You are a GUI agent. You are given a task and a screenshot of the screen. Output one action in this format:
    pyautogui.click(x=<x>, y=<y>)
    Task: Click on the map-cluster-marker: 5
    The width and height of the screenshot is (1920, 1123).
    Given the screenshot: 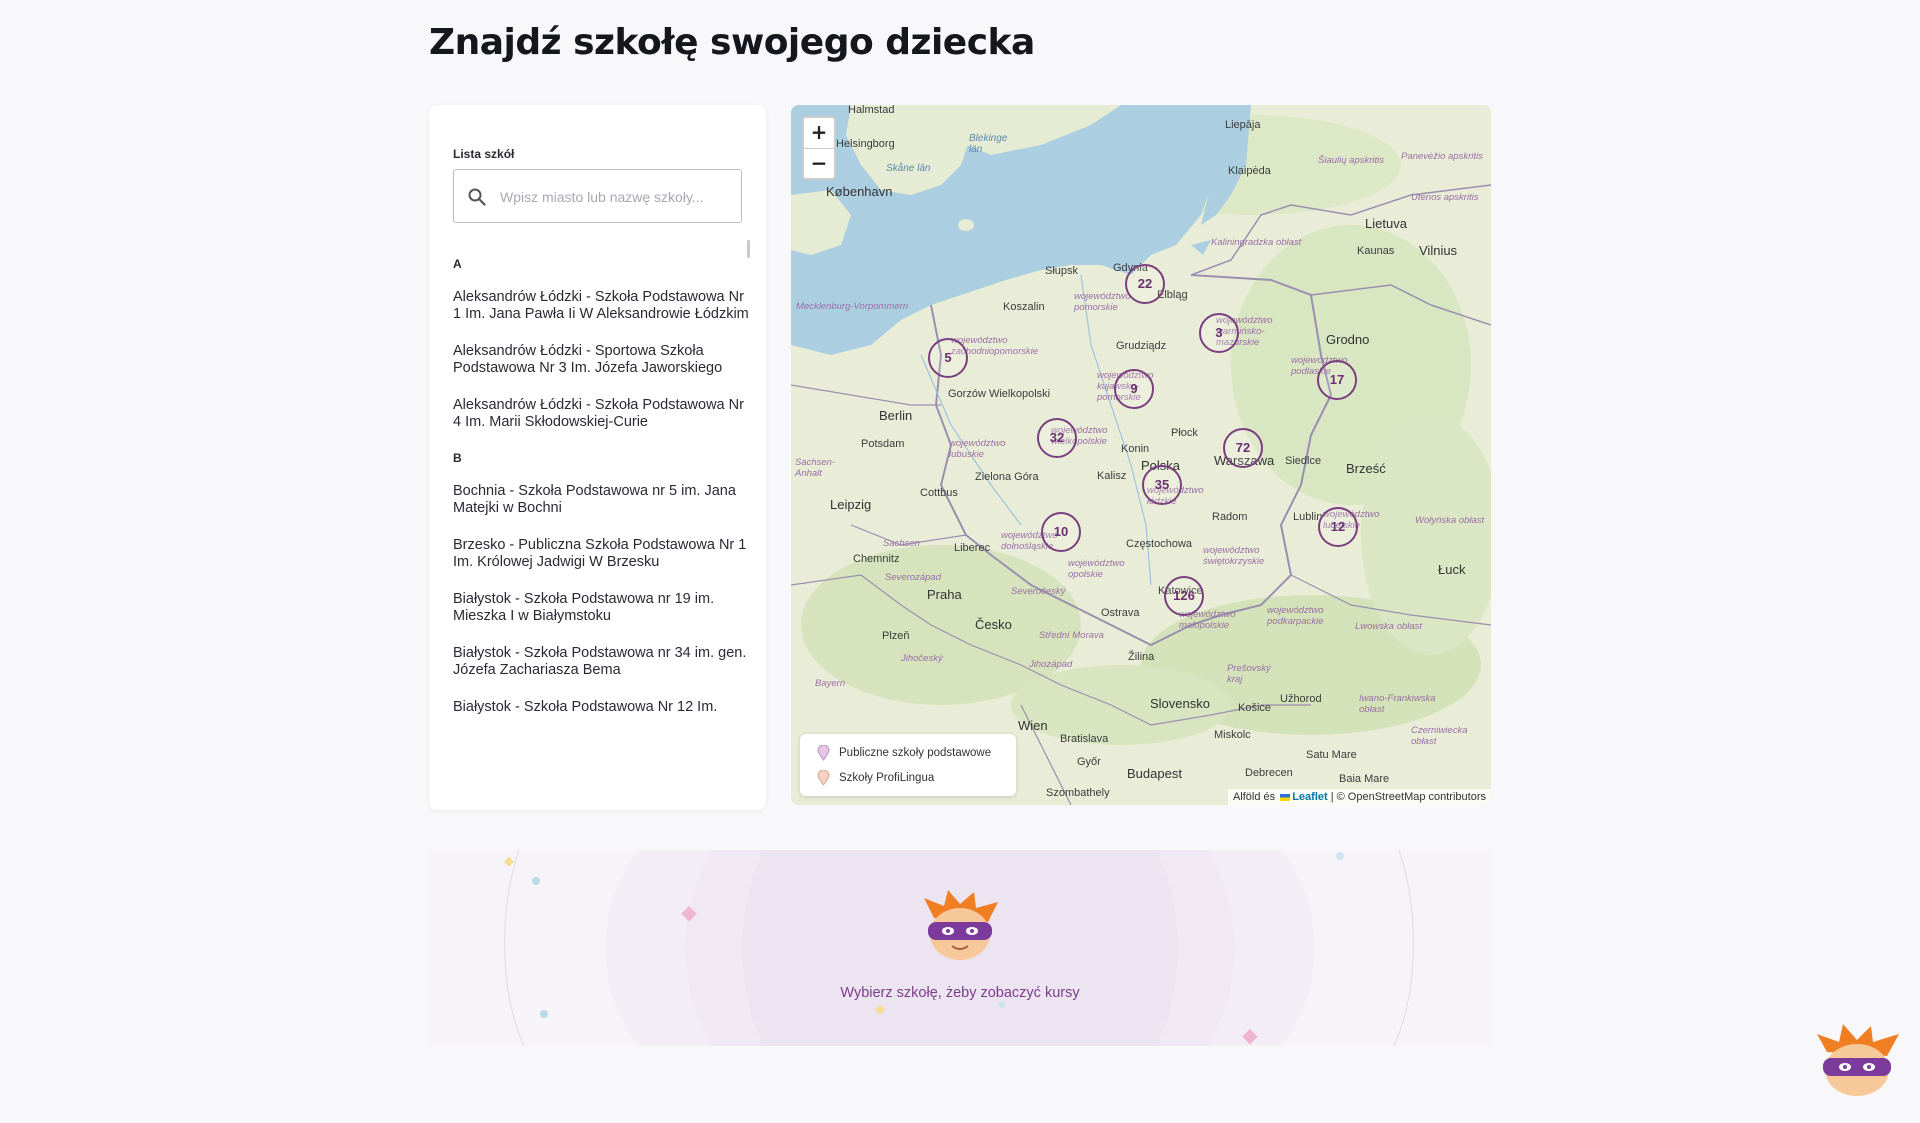 What is the action you would take?
    pyautogui.click(x=948, y=358)
    